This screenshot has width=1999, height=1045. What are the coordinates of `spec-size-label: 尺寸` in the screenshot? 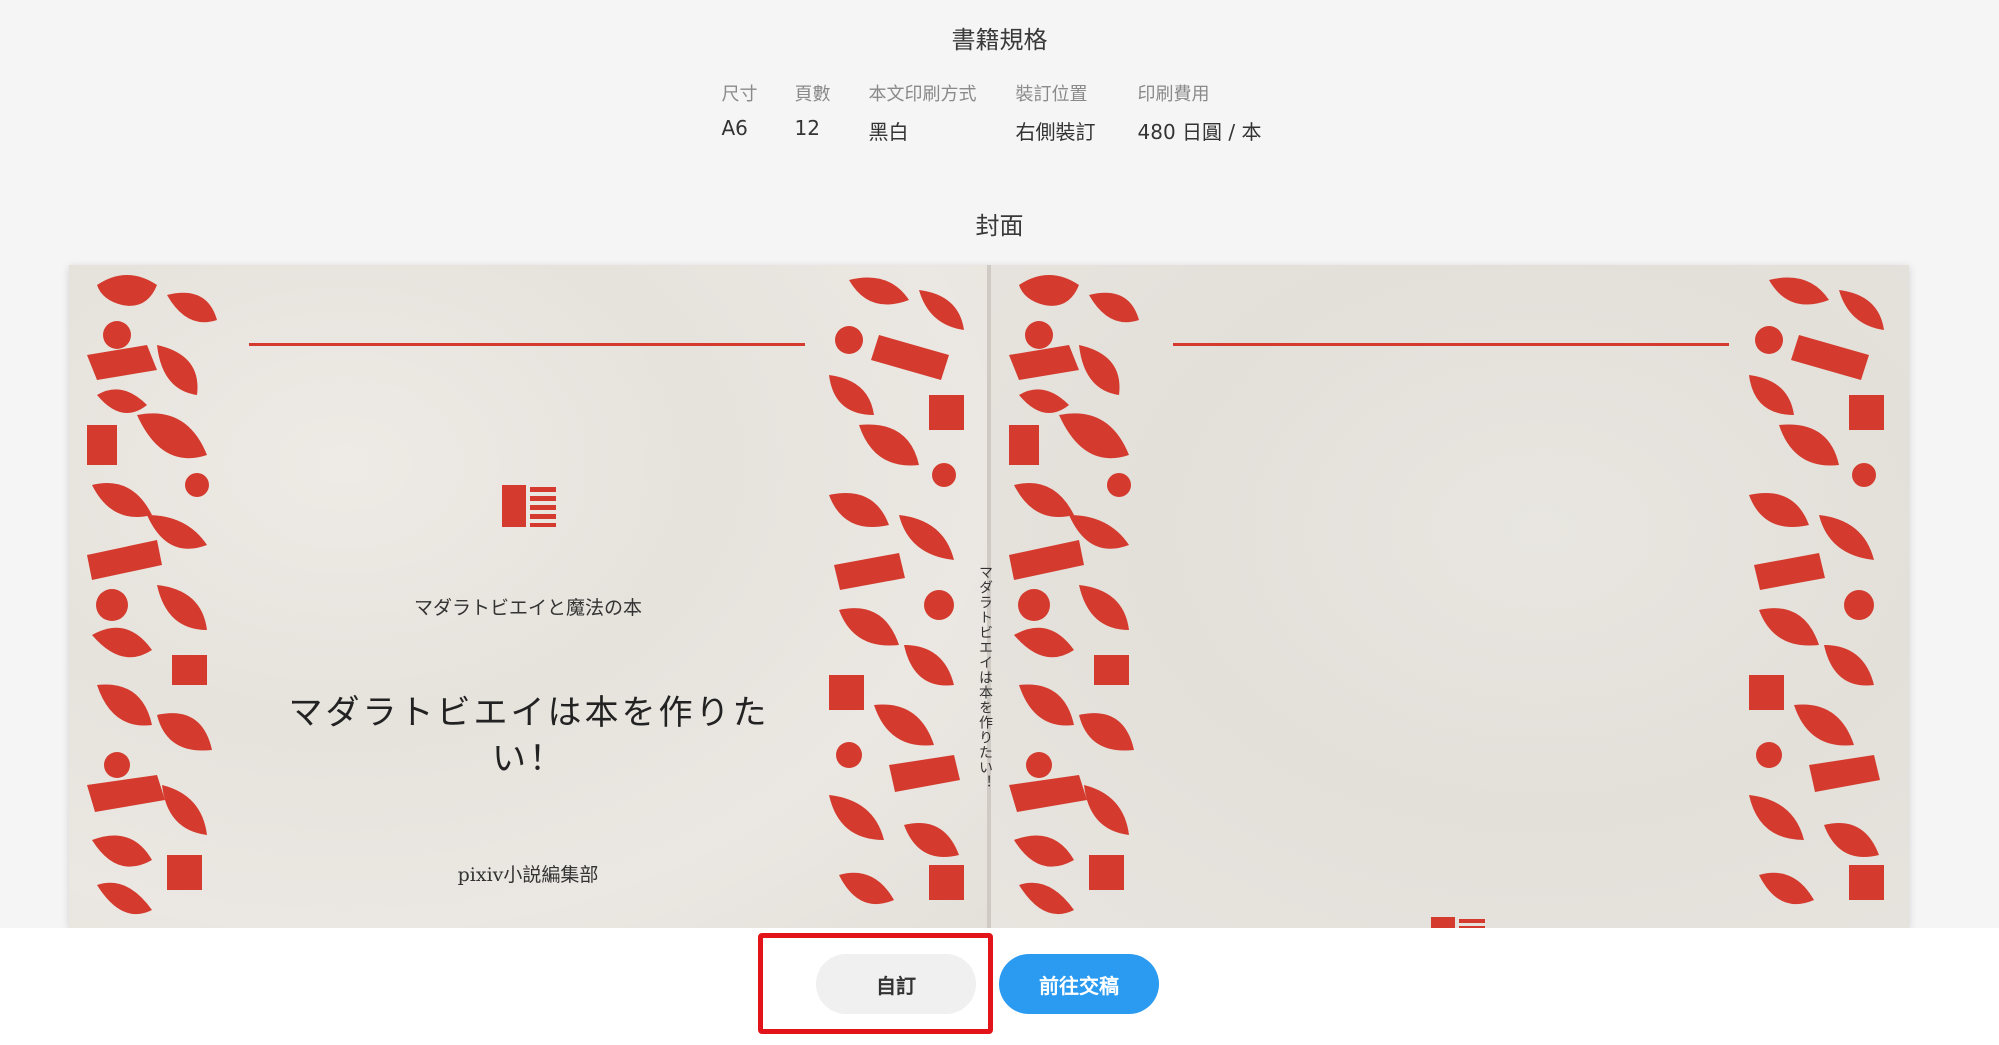 It's located at (739, 94).